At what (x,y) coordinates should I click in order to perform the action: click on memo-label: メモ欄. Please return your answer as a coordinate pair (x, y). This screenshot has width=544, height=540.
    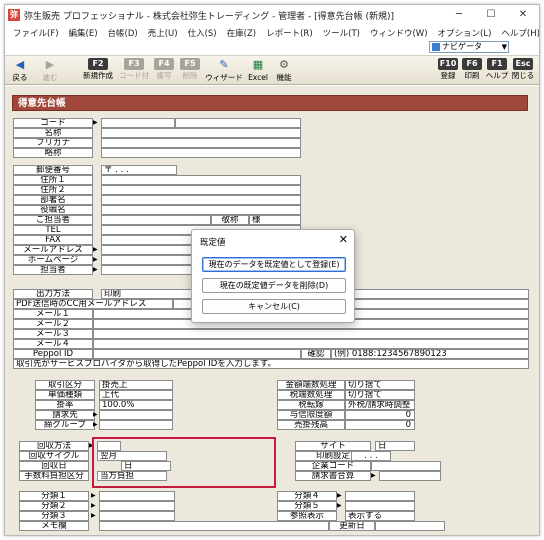
    Looking at the image, I should click on (54, 526).